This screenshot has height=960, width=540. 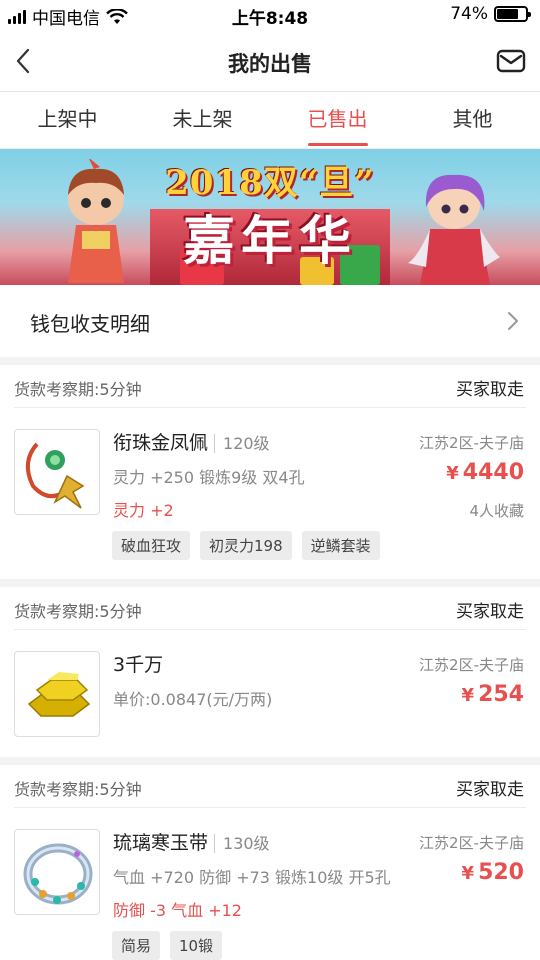 I want to click on item-level: 130级, so click(x=242, y=843).